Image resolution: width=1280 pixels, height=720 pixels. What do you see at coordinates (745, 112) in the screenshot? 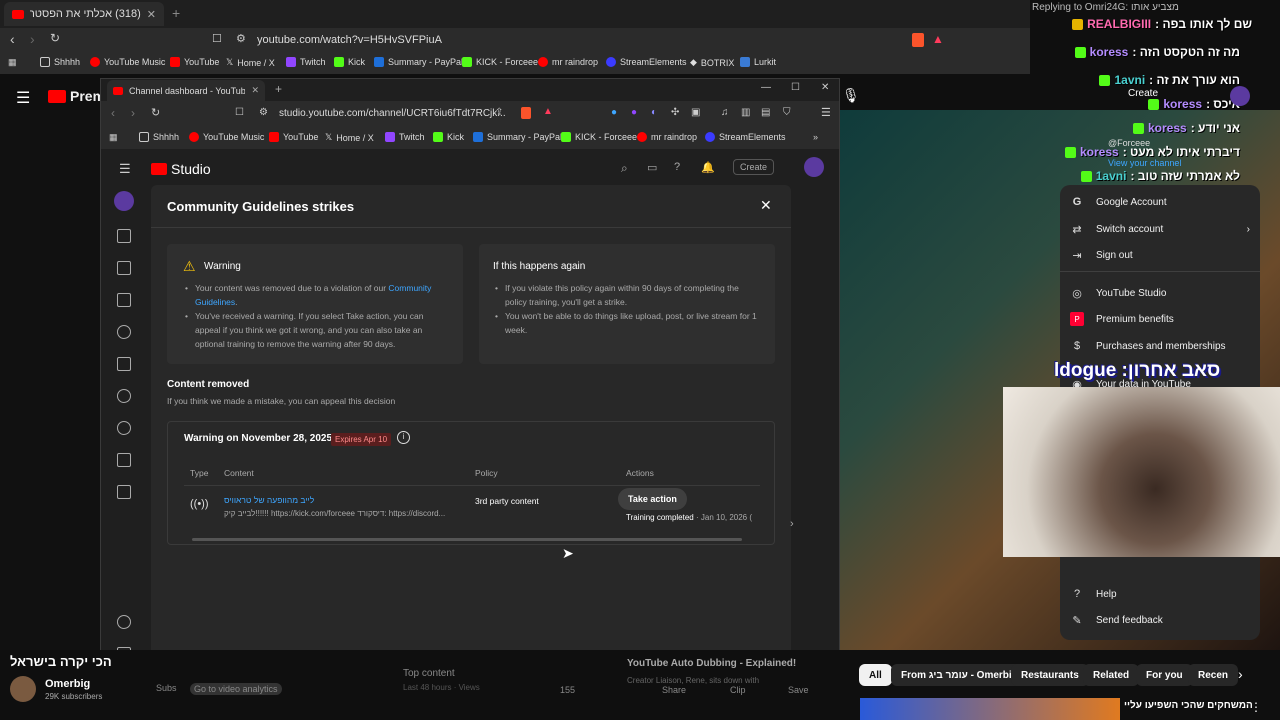
I see `sidebar-icon: ▥` at bounding box center [745, 112].